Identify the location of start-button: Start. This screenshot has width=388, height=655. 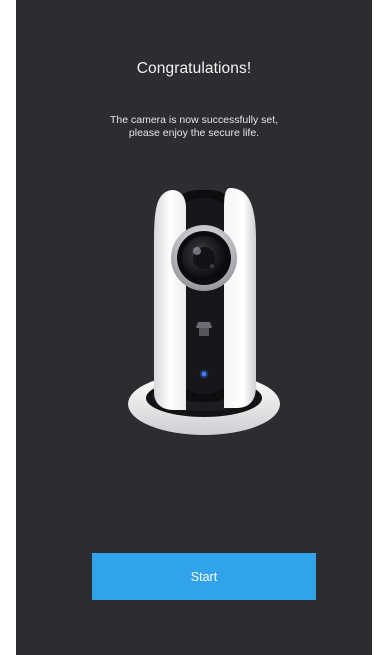
(204, 576).